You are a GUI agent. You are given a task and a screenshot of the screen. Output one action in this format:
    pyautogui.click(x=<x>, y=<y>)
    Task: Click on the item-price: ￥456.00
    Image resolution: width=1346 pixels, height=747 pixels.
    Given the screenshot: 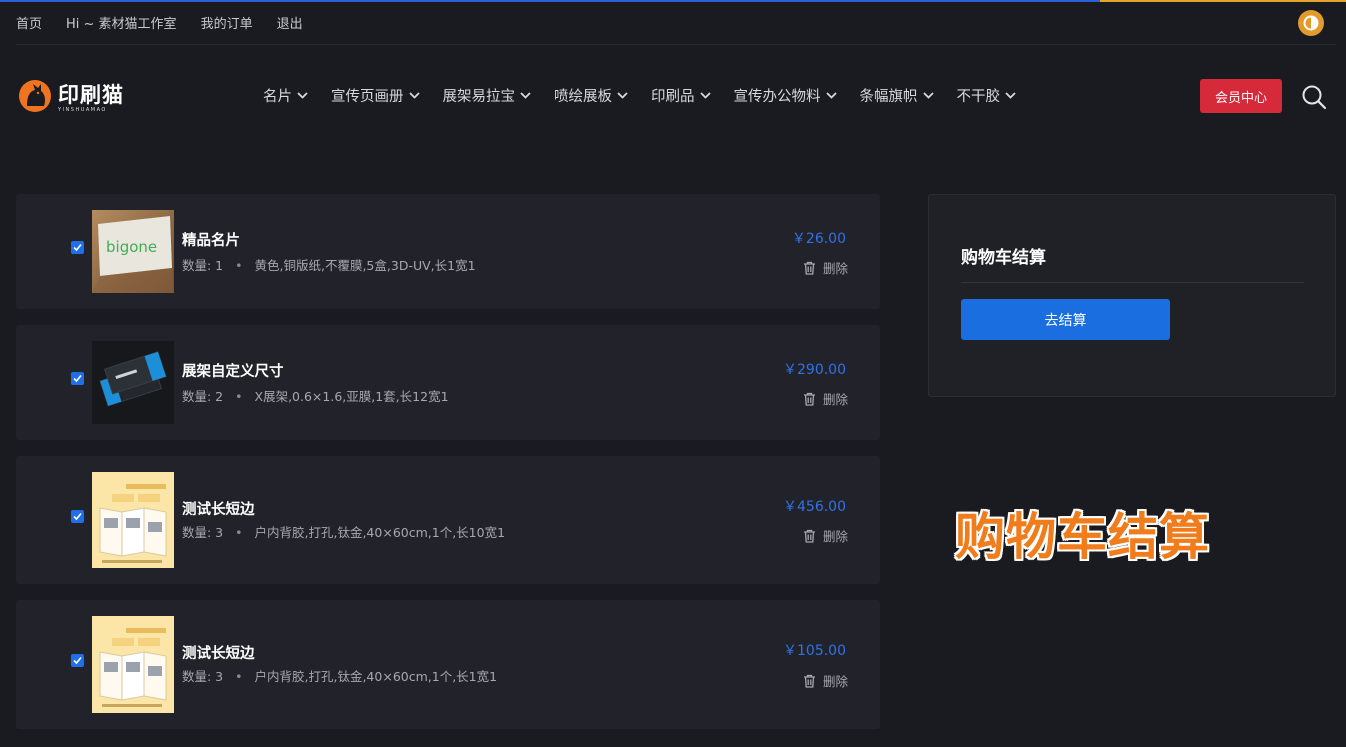 What is the action you would take?
    pyautogui.click(x=814, y=507)
    